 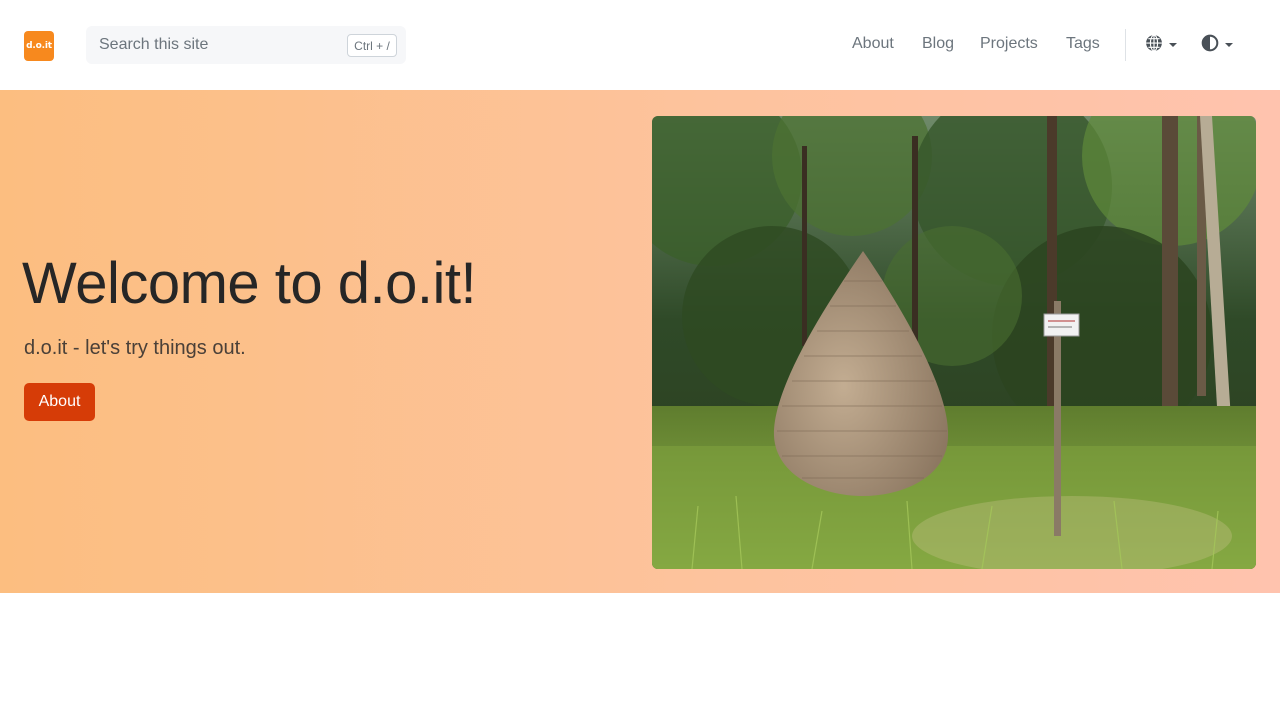 I want to click on search-box: Search this site Ctrl + /, so click(x=246, y=45).